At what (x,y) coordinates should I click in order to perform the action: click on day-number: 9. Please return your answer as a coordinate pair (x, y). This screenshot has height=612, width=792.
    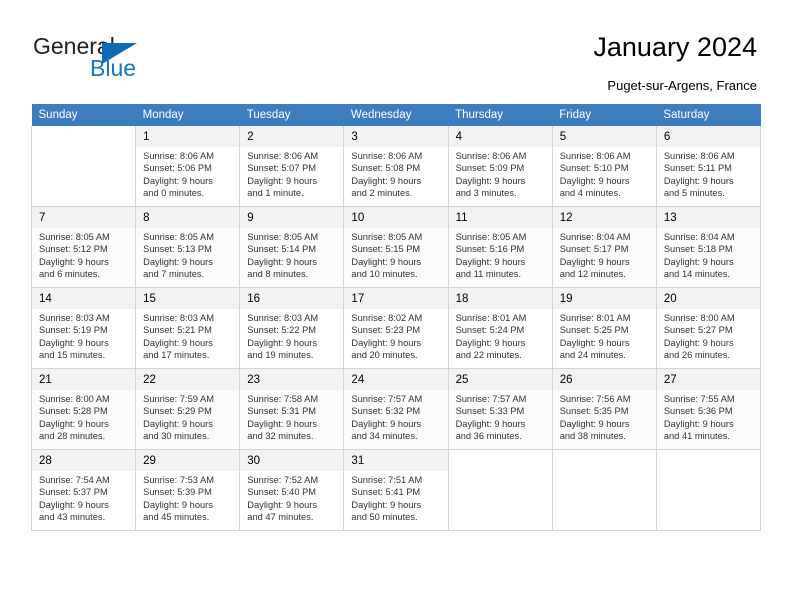
    Looking at the image, I should click on (292, 217).